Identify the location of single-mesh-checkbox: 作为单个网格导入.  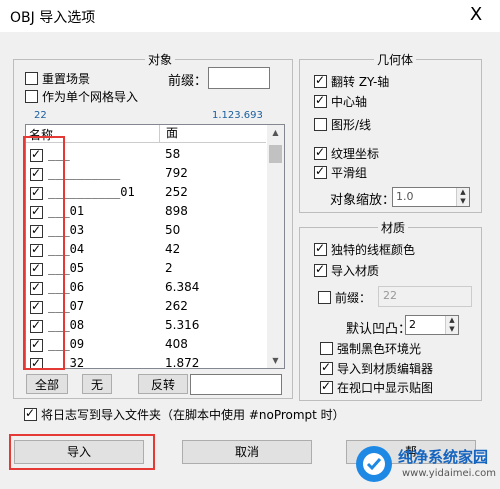
(81, 96).